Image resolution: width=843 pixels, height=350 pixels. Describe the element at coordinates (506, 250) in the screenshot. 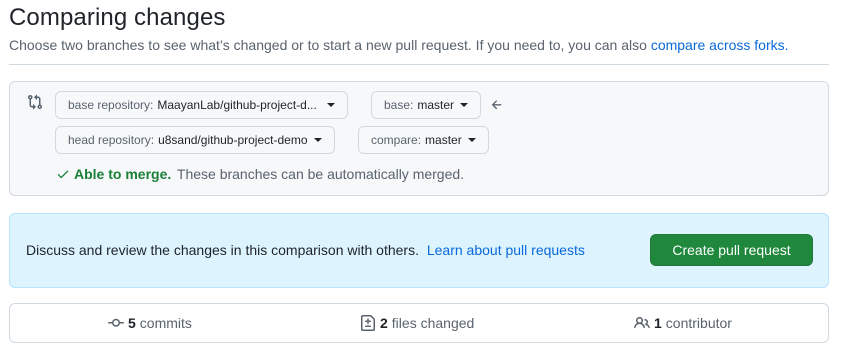

I see `learn-pull-requests-link: Learn about pull requests` at that location.